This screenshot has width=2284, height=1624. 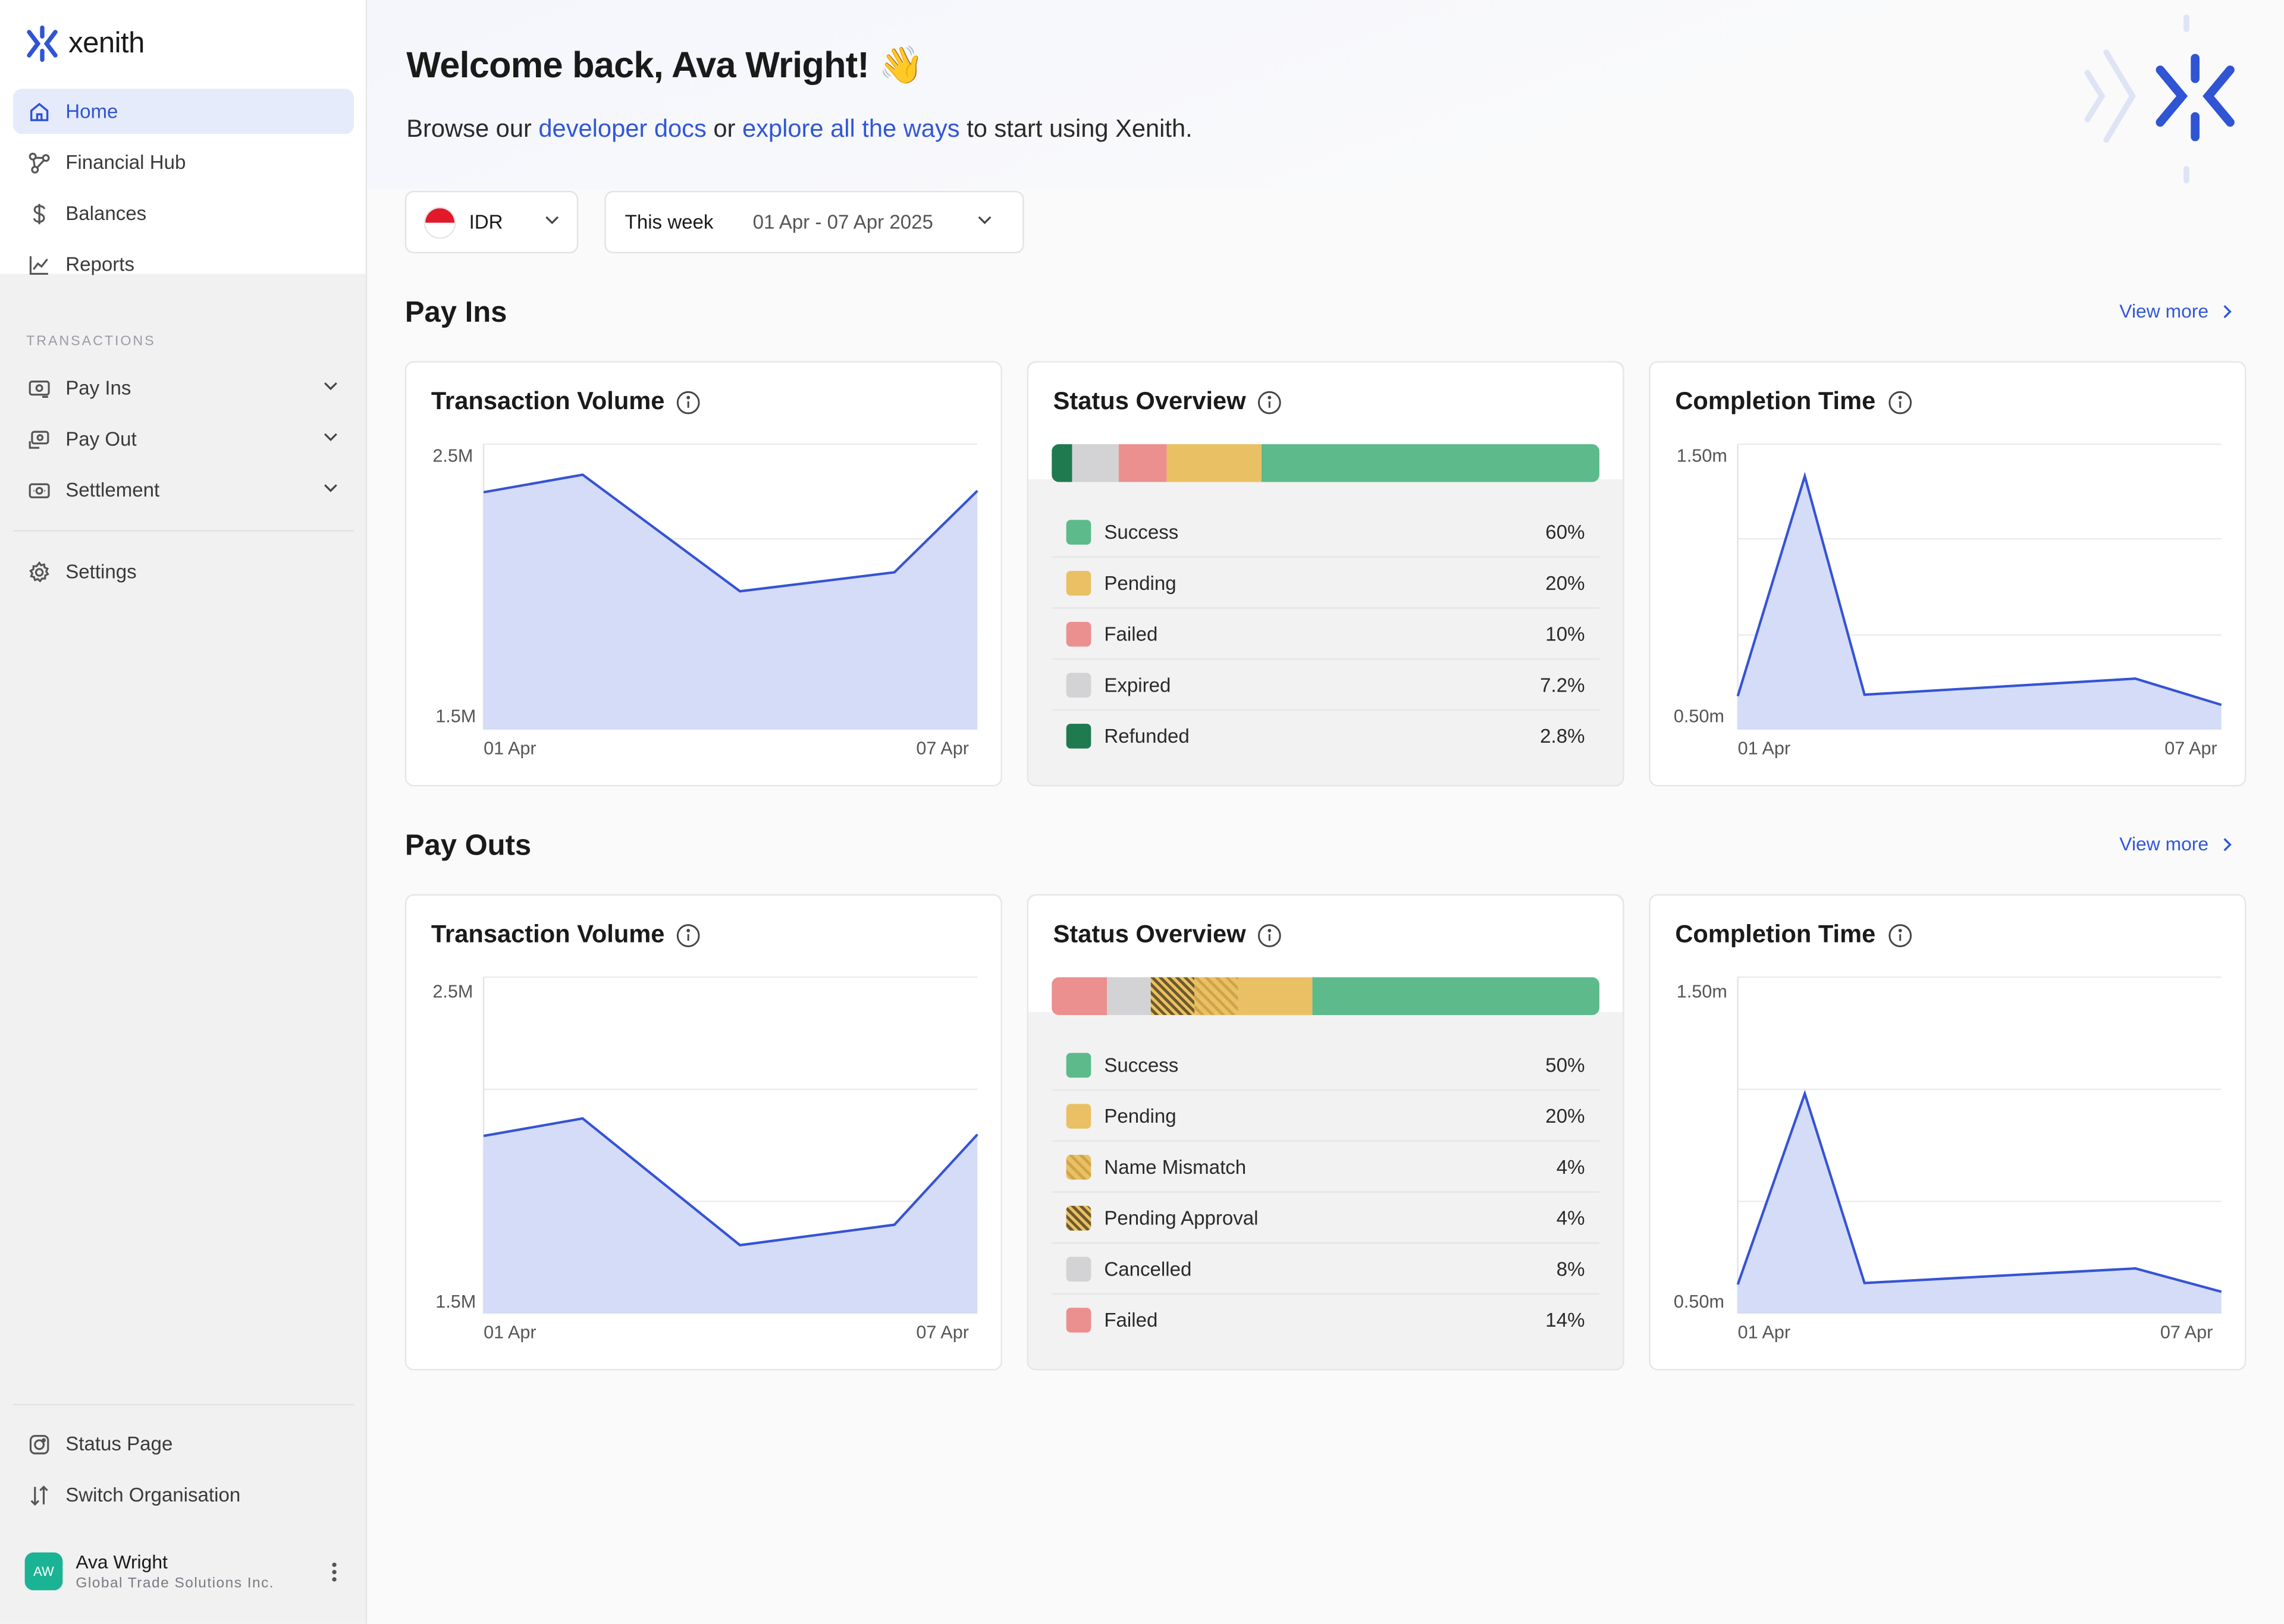 I want to click on status-percent: 20%, so click(x=1565, y=582).